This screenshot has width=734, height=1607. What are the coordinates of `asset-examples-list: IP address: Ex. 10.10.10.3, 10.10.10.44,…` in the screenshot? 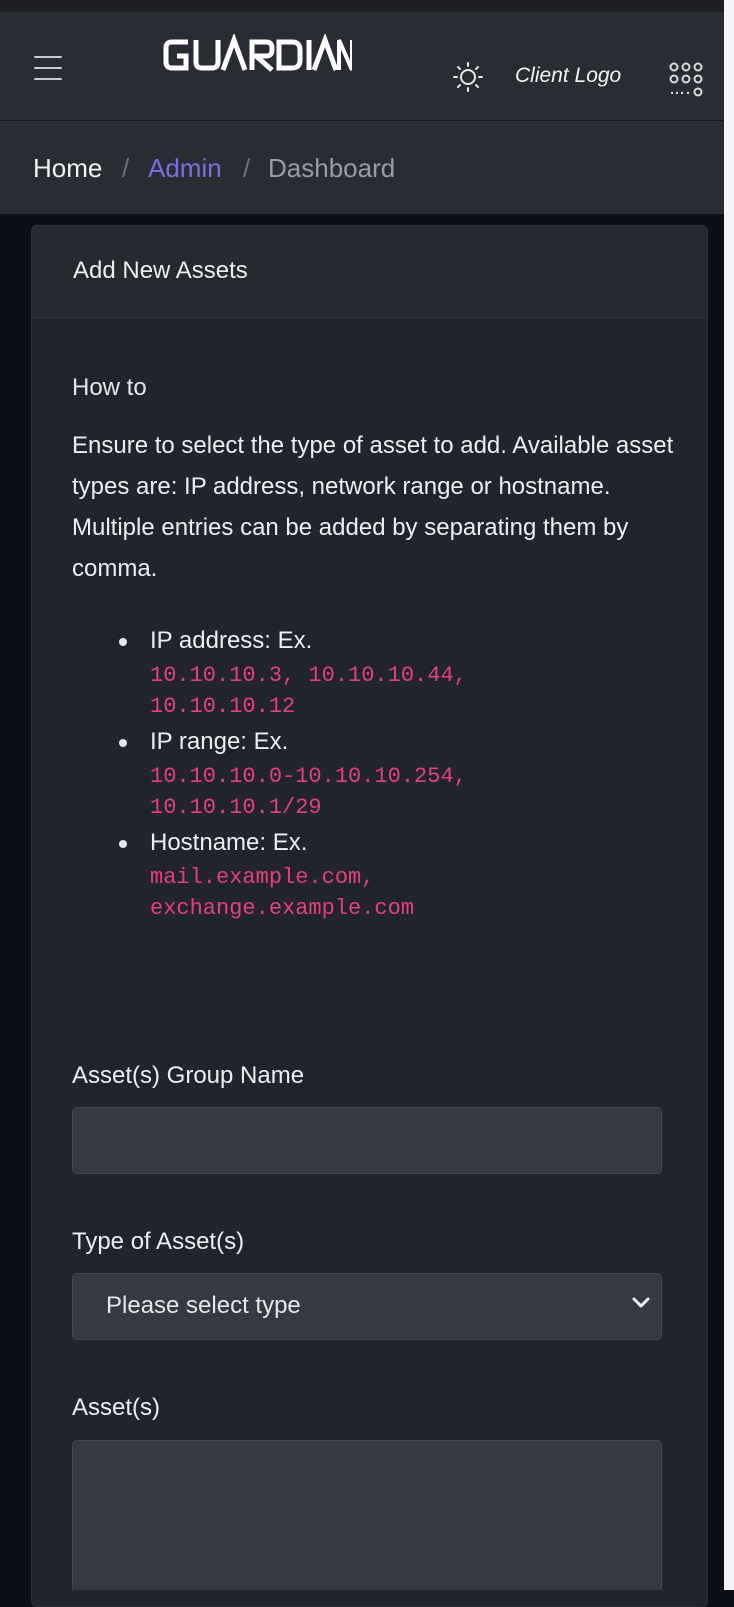 It's located at (352, 776).